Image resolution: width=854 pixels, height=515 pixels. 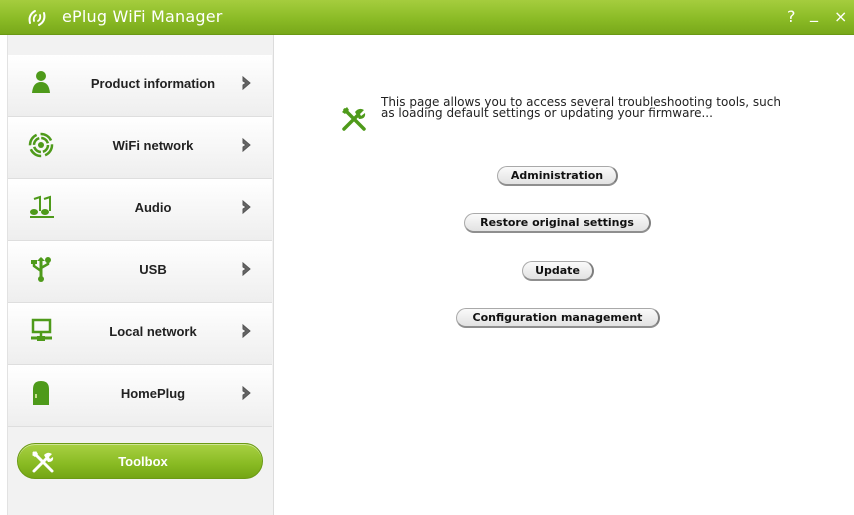 I want to click on app-title: ePlug WiFi Manager, so click(x=142, y=16).